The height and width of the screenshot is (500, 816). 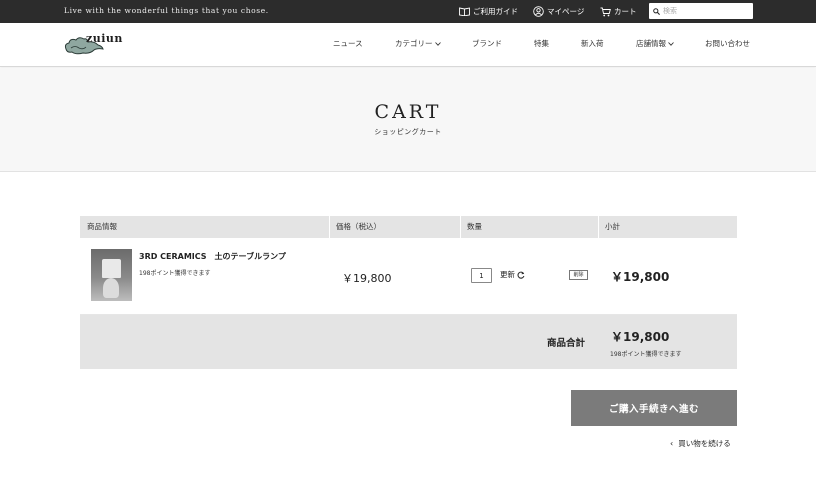 I want to click on cart-total-row: 商品合計 ￥19,800 198ポイント獲得できます, so click(x=408, y=342).